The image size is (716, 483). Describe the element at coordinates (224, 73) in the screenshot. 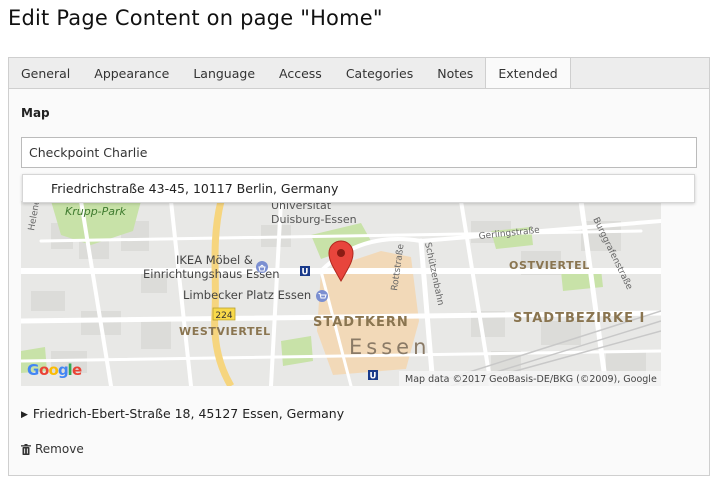

I see `tab-language: Language` at that location.